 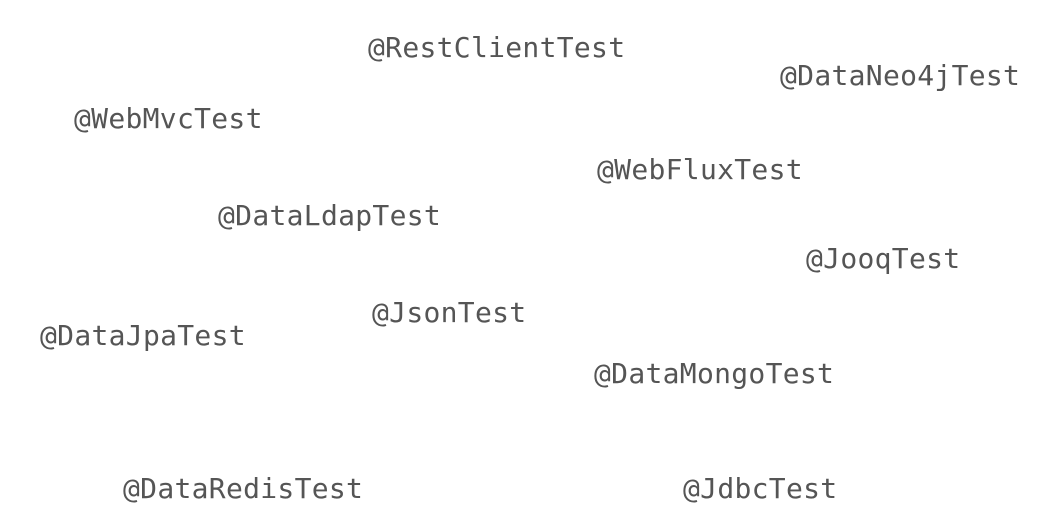 What do you see at coordinates (449, 312) in the screenshot?
I see `json-test-label: @JsonTest` at bounding box center [449, 312].